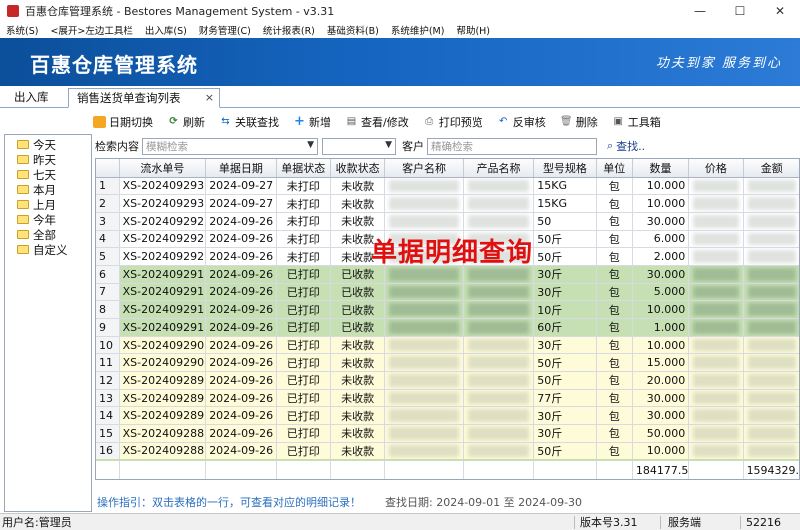  Describe the element at coordinates (209, 98) in the screenshot. I see `tab-close-icon: ×` at that location.